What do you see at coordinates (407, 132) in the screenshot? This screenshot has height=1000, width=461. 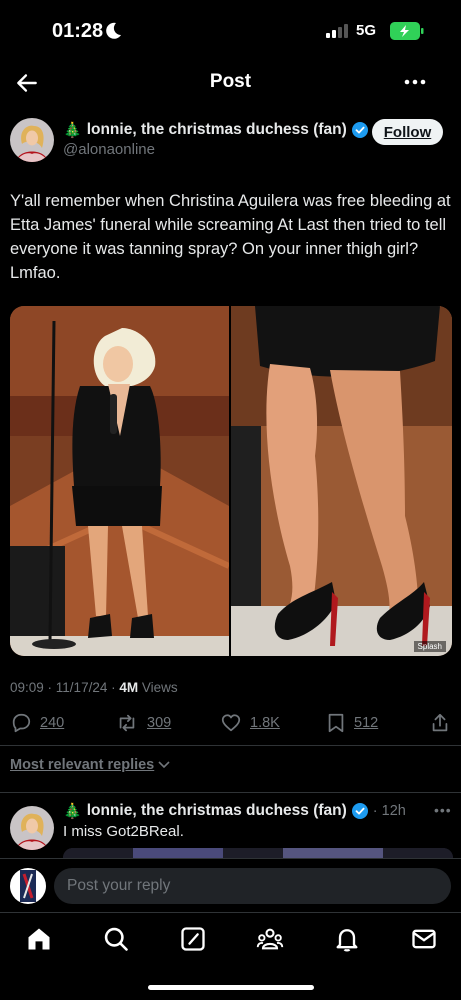 I see `follow-button: Follow` at bounding box center [407, 132].